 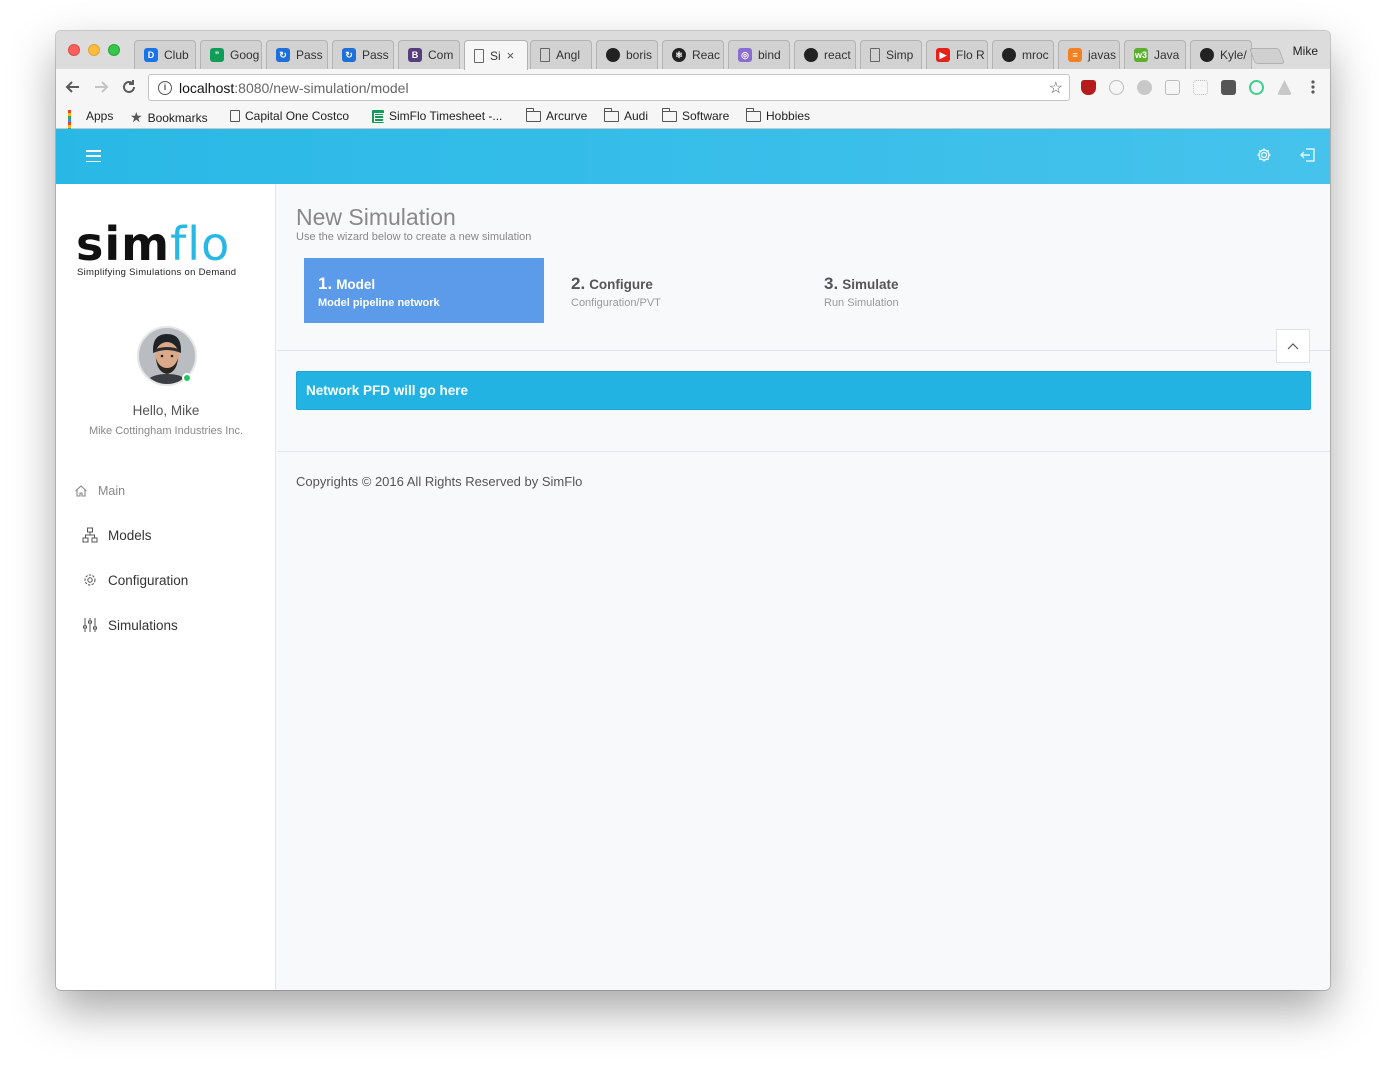 I want to click on bookmark-label: Capital One Costco, so click(x=297, y=116).